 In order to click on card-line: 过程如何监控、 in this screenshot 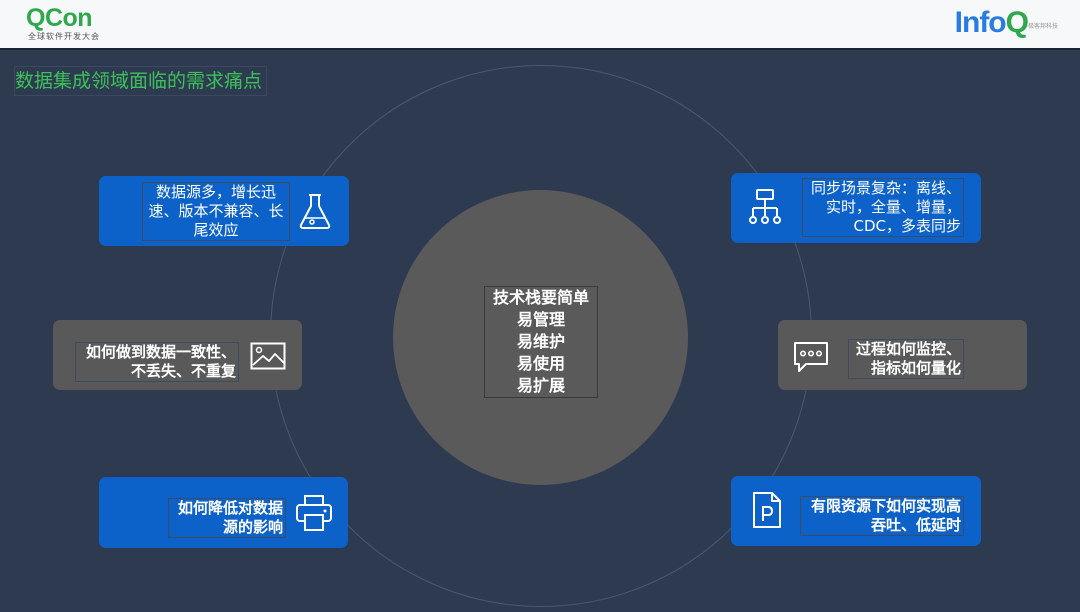, I will do `click(908, 349)`.